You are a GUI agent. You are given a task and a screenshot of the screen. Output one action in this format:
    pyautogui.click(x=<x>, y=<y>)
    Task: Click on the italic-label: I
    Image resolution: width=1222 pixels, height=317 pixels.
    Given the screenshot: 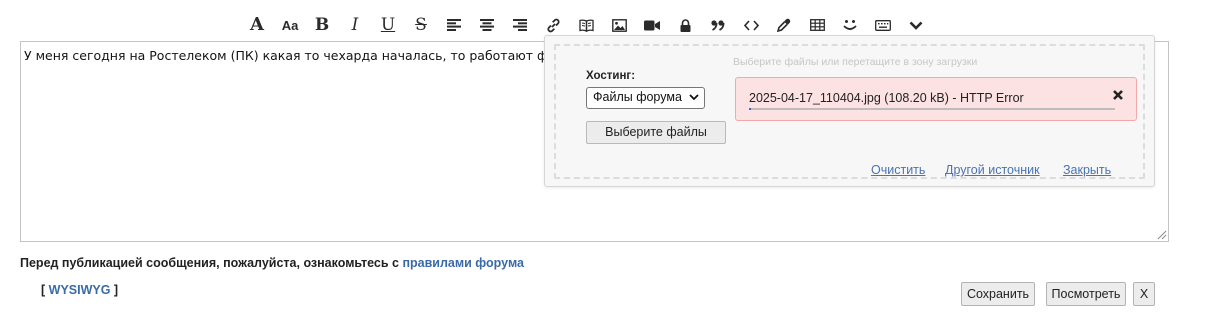 What is the action you would take?
    pyautogui.click(x=355, y=24)
    